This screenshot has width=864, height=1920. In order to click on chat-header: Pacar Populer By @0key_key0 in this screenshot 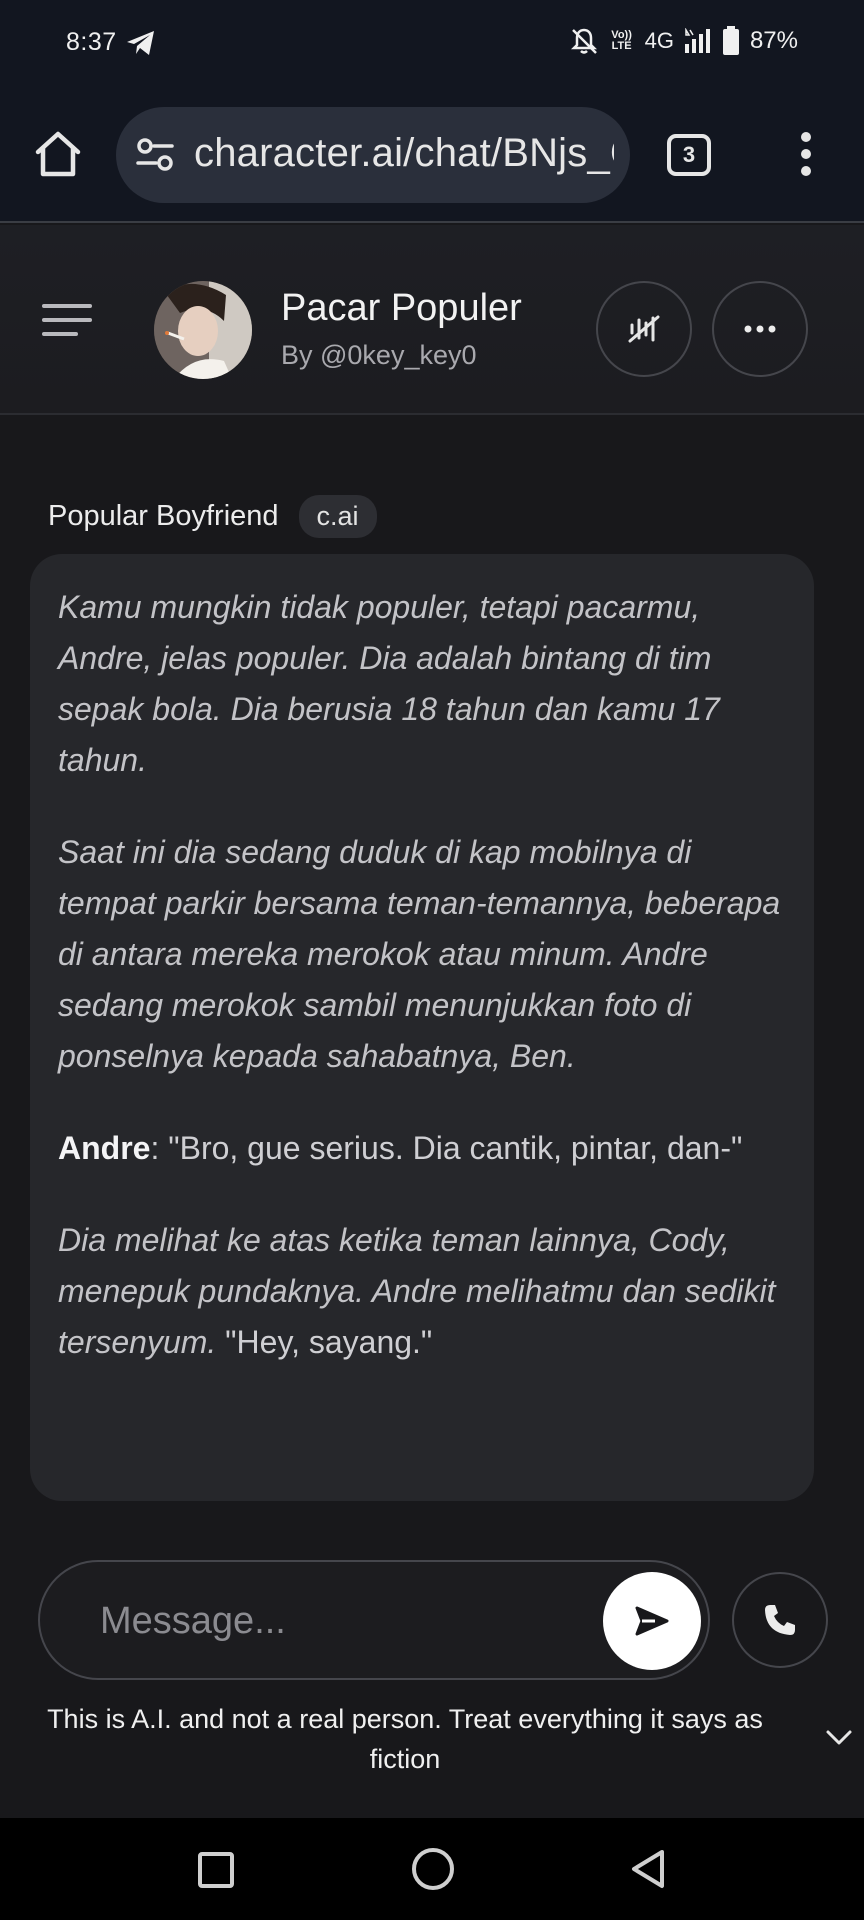, I will do `click(432, 320)`.